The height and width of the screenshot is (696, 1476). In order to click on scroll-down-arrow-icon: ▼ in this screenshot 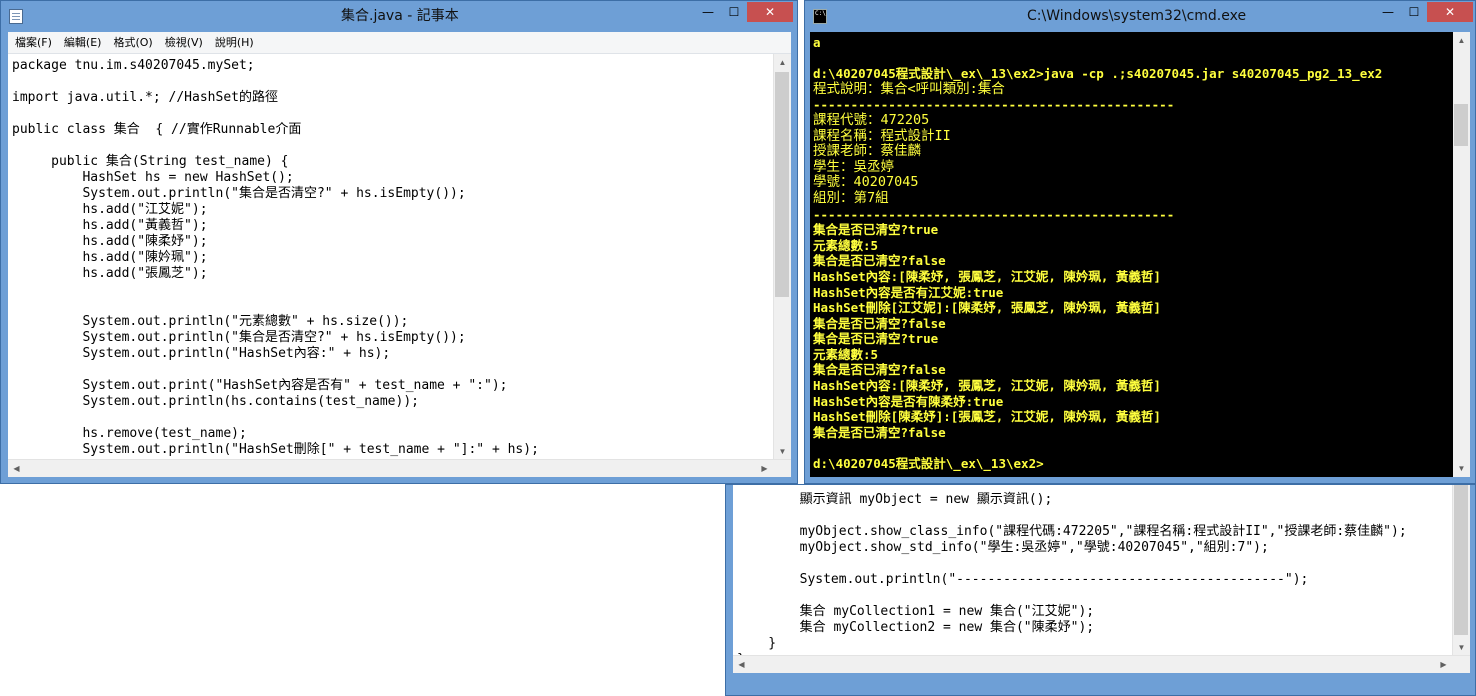, I will do `click(782, 451)`.